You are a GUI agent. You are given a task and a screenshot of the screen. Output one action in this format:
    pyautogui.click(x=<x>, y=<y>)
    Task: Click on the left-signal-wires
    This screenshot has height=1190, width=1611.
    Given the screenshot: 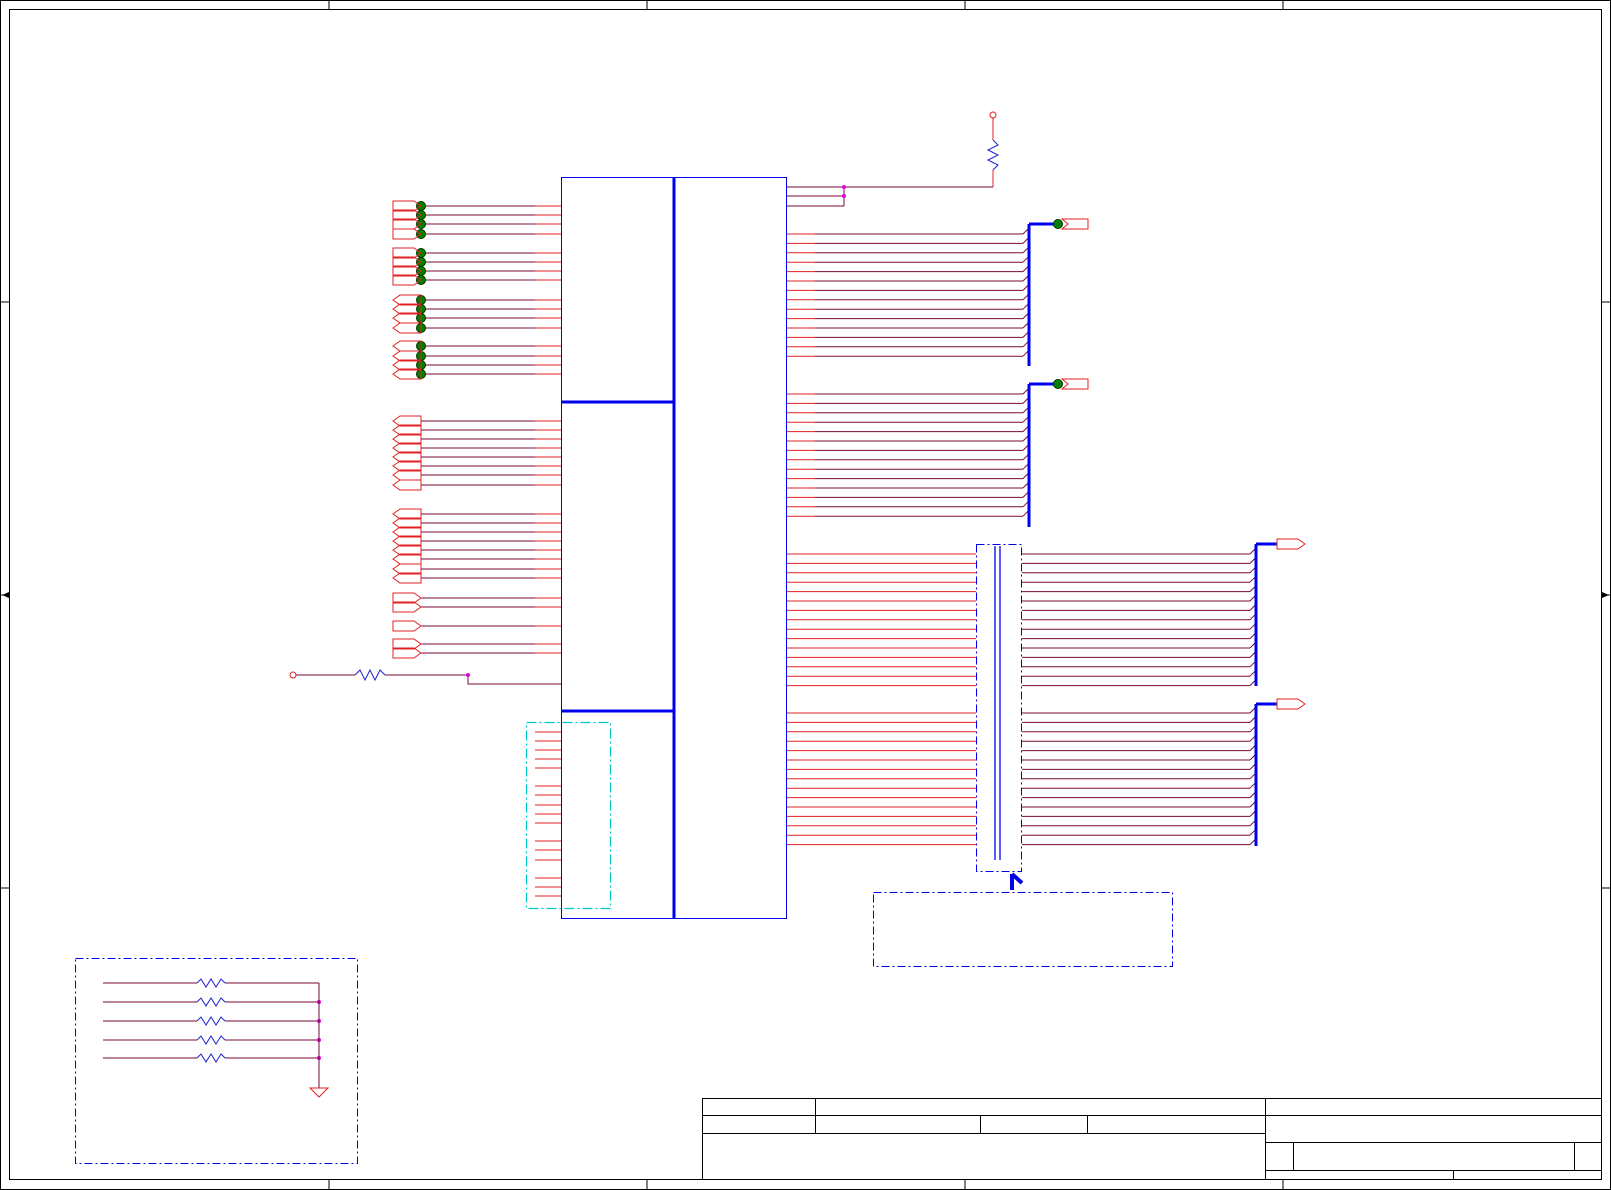 What is the action you would take?
    pyautogui.click(x=488, y=549)
    